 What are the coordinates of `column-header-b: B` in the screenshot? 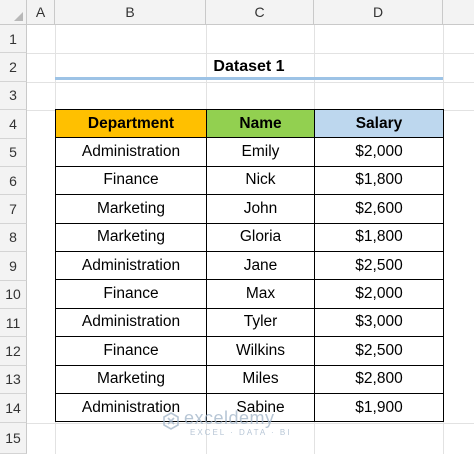 It's located at (130, 12).